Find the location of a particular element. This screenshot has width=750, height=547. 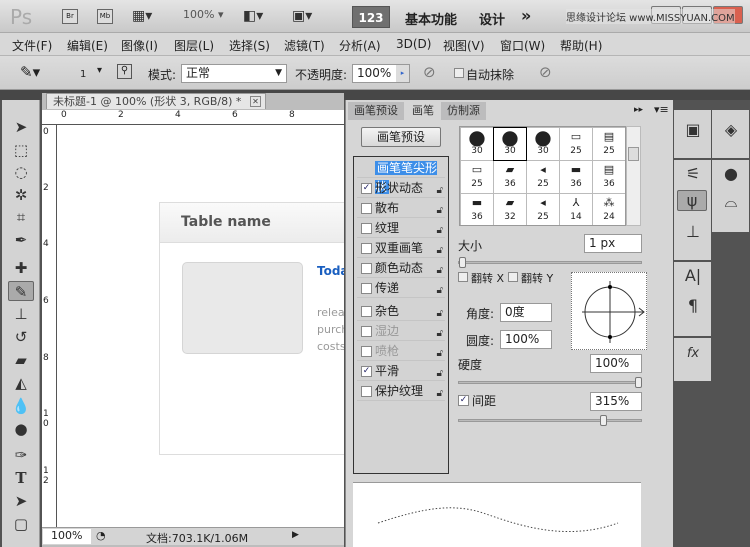

paint-bucket-tool-icon: ◭ is located at coordinates (21, 383).